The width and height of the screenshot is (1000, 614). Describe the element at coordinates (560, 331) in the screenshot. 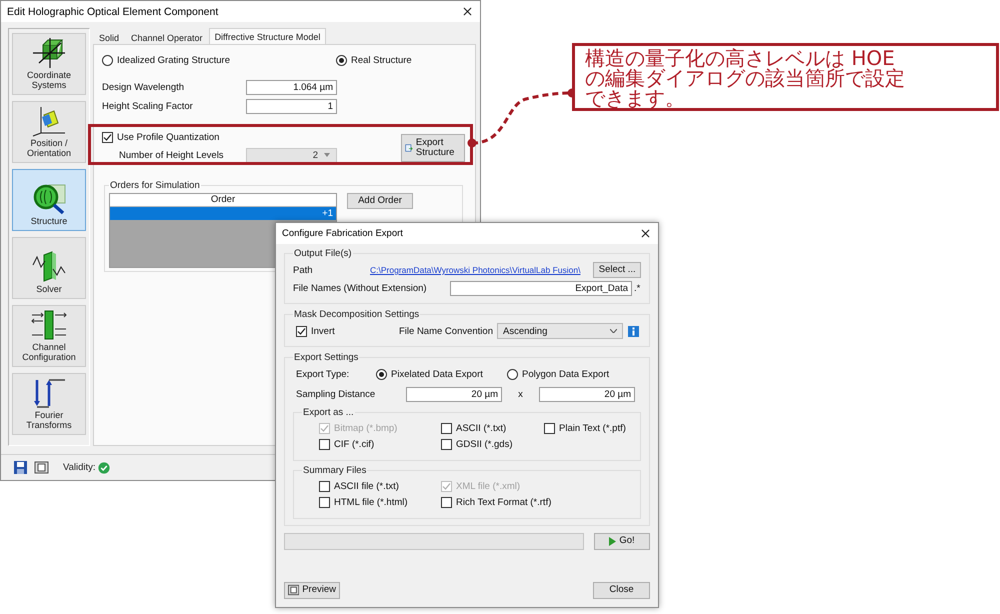

I see `convention-dropdown: Ascending` at that location.